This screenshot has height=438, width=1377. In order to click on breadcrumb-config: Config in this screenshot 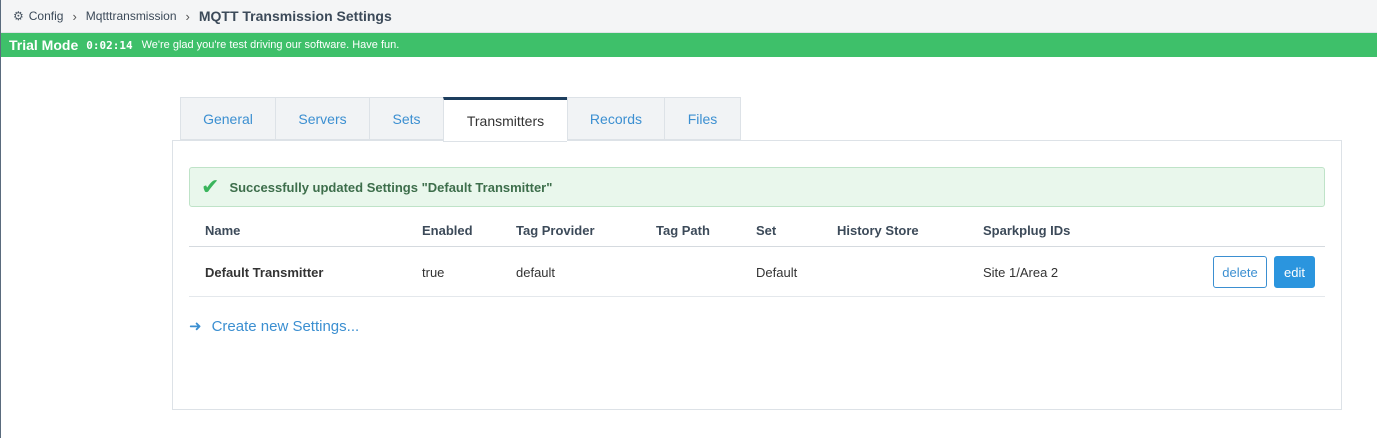, I will do `click(46, 16)`.